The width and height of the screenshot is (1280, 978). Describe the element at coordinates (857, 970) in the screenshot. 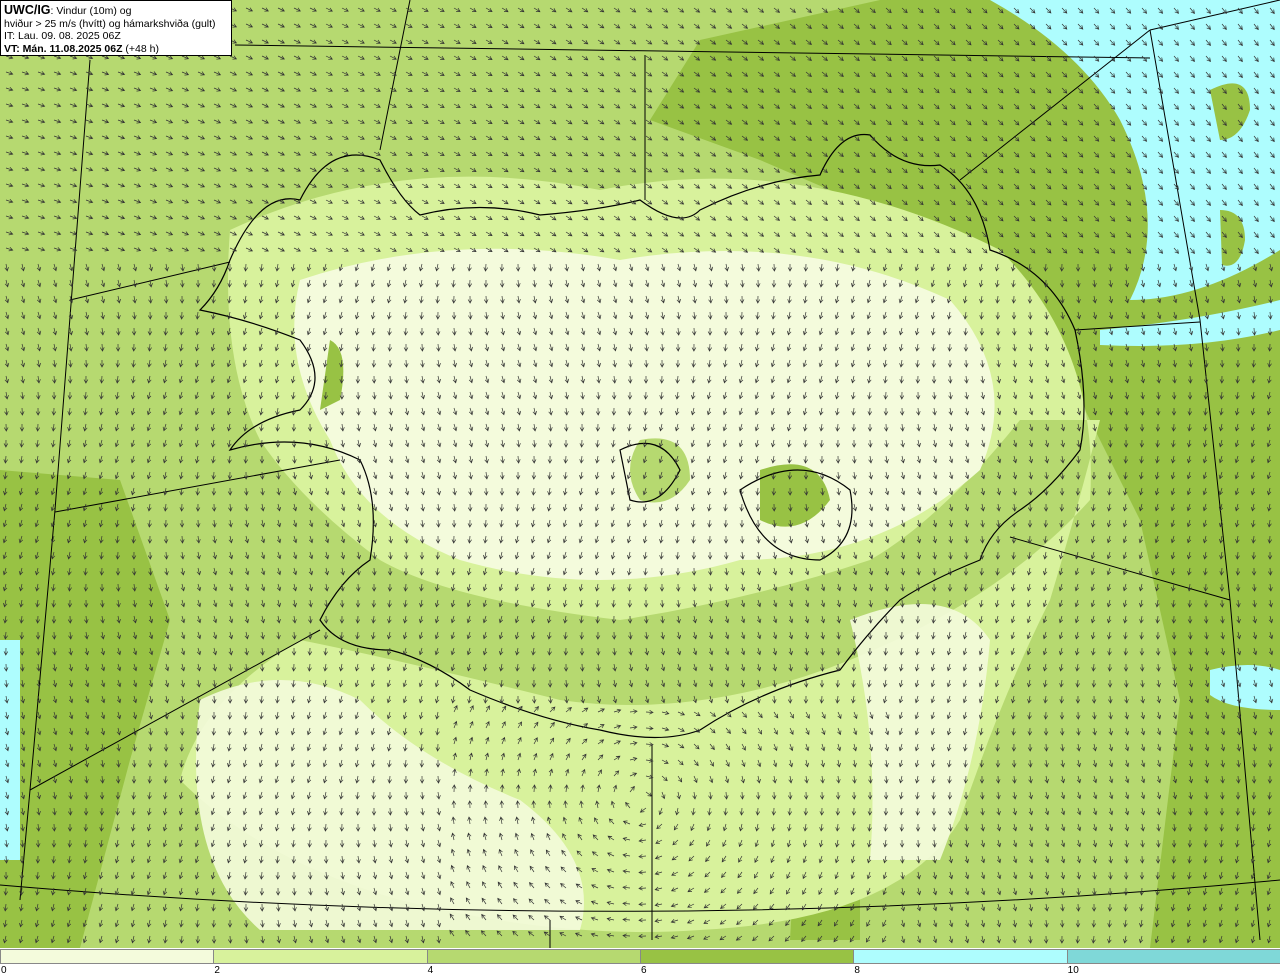

I see `legend-tick-label: 8` at that location.